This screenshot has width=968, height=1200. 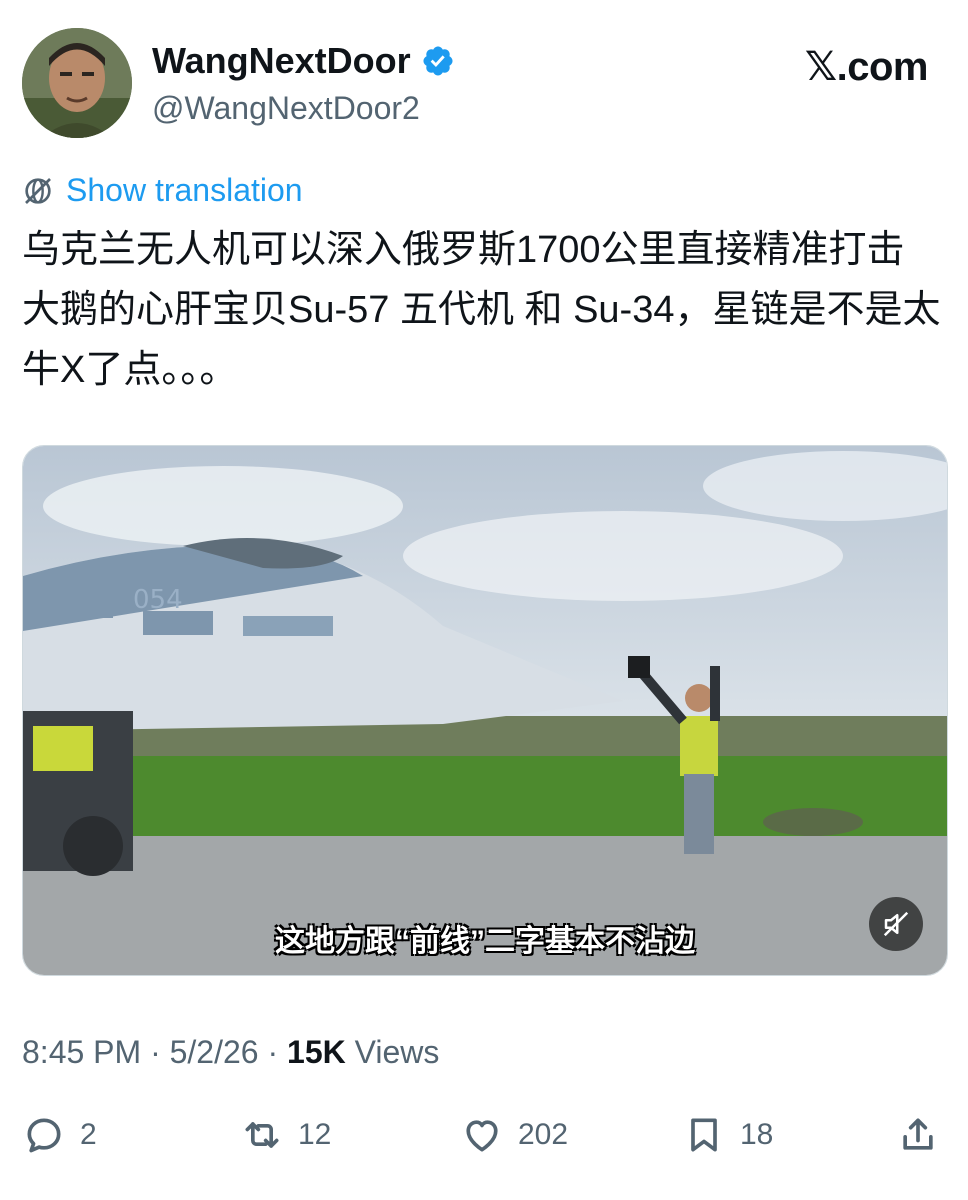 What do you see at coordinates (727, 1135) in the screenshot?
I see `bookmark-button: 18` at bounding box center [727, 1135].